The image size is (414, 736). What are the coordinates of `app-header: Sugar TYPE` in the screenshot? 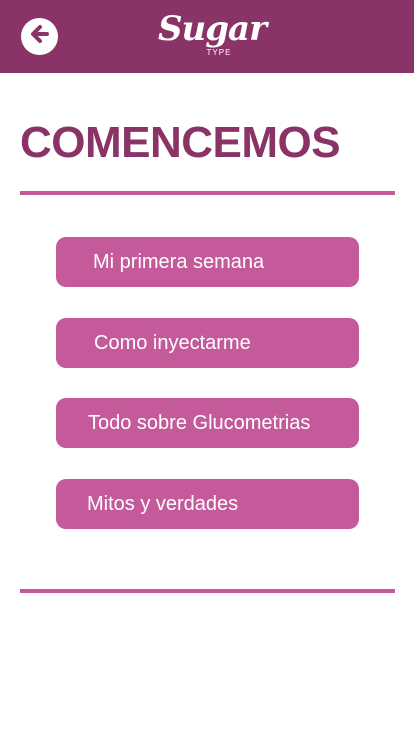 It's located at (207, 36).